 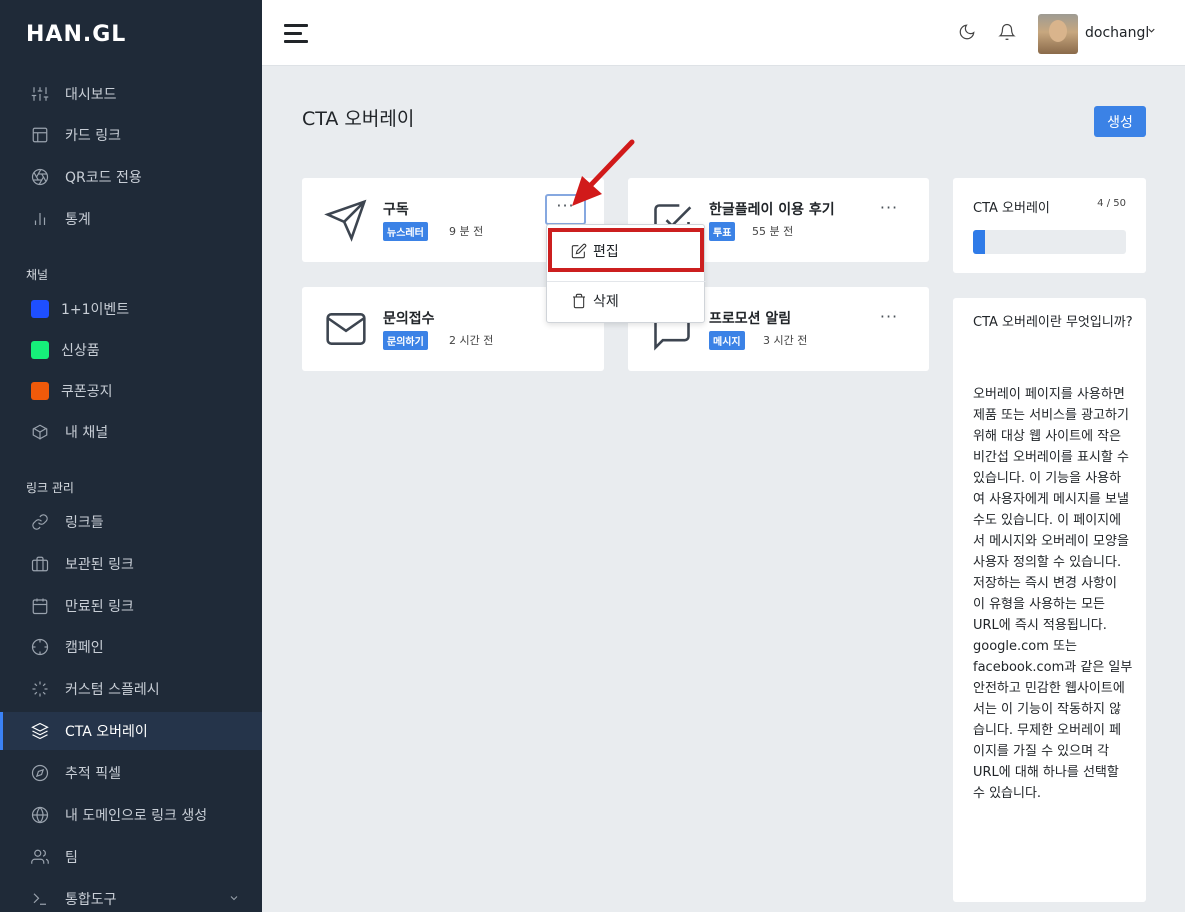 I want to click on page-title: CTA 오버레이, so click(x=358, y=119).